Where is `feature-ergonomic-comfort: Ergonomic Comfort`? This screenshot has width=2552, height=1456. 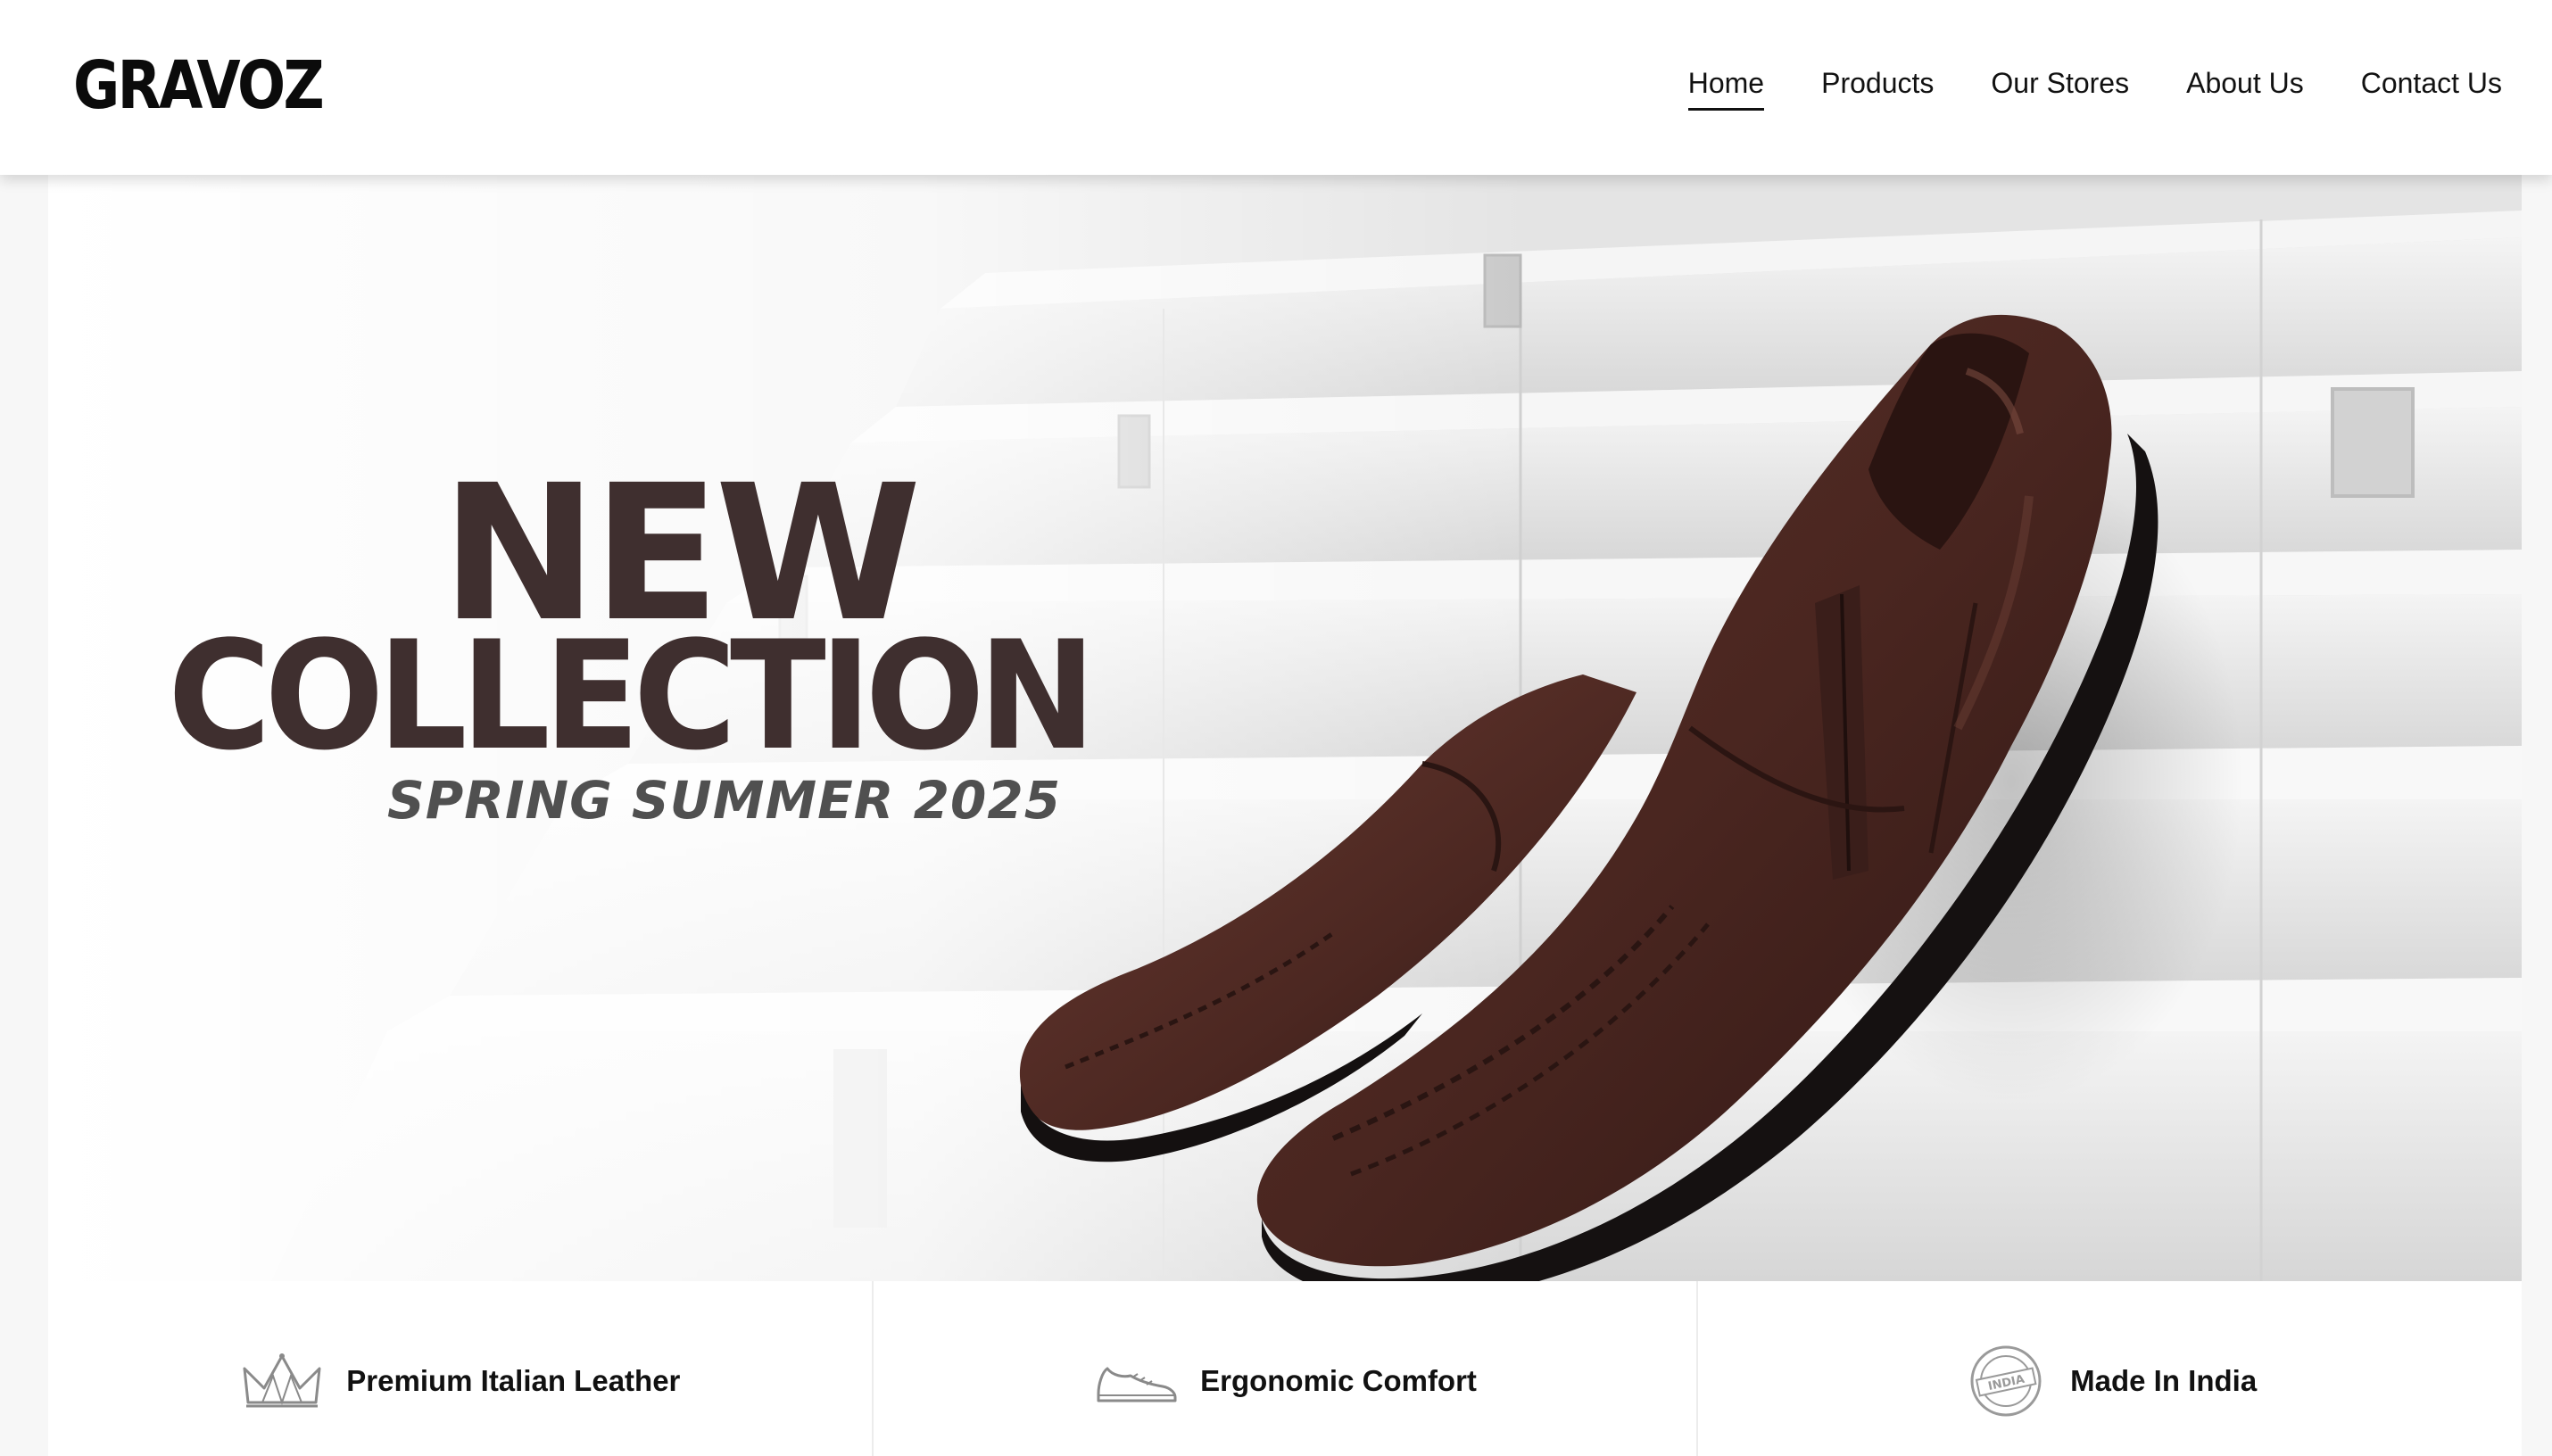 feature-ergonomic-comfort: Ergonomic Comfort is located at coordinates (1286, 1368).